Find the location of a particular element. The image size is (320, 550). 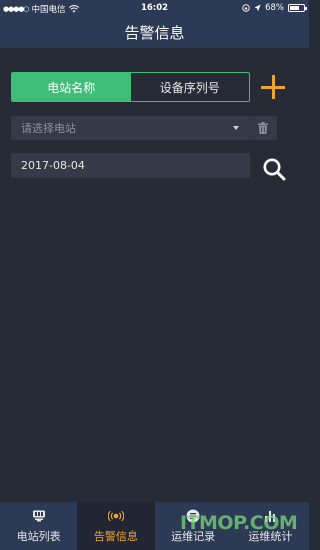

rotation-lock-icon is located at coordinates (246, 8).